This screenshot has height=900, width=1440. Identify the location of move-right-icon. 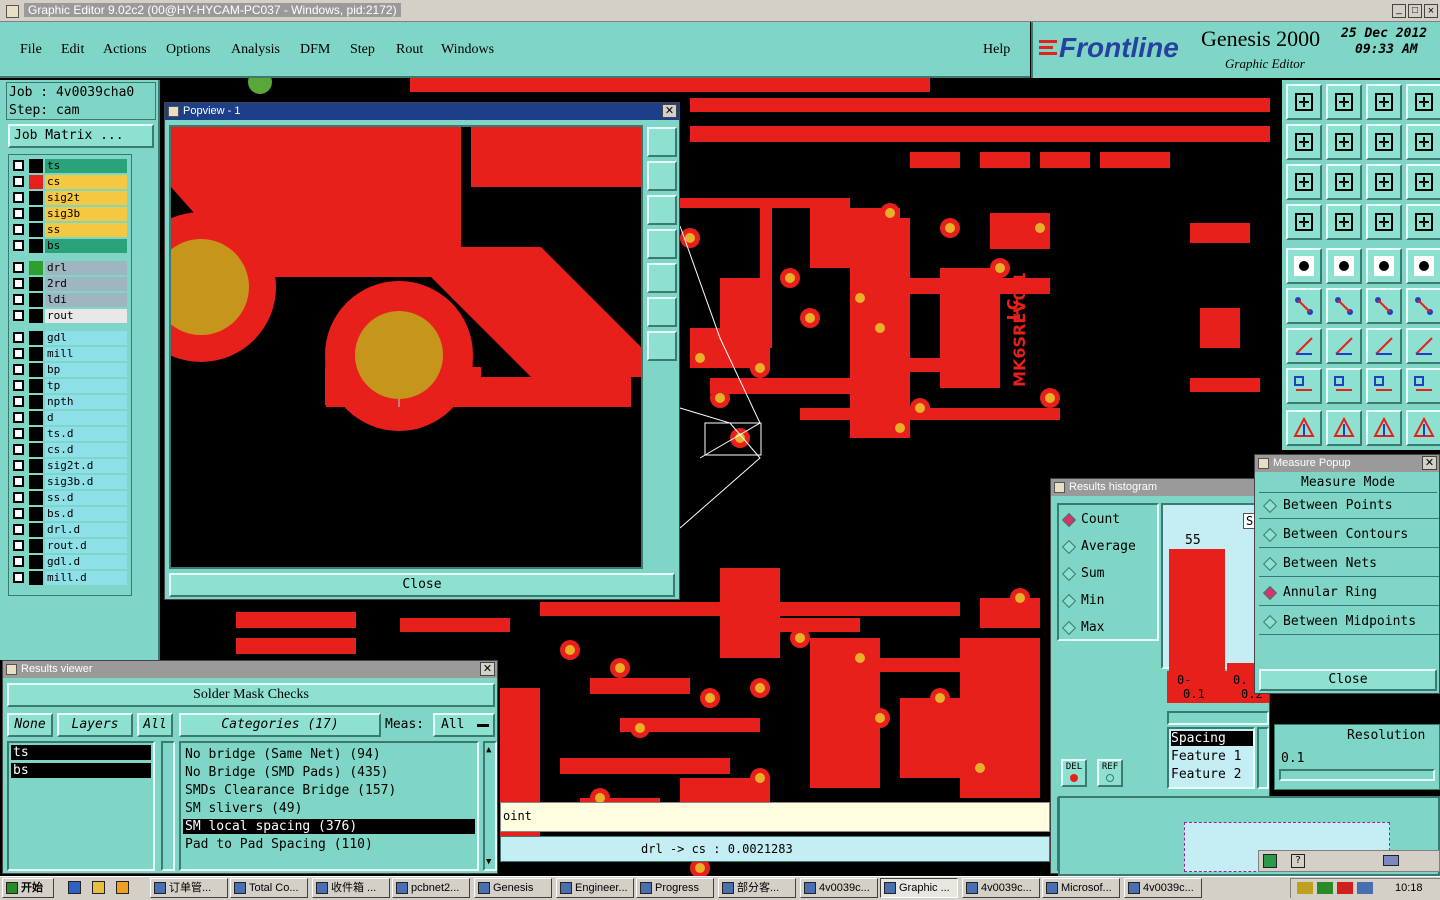
(1344, 142).